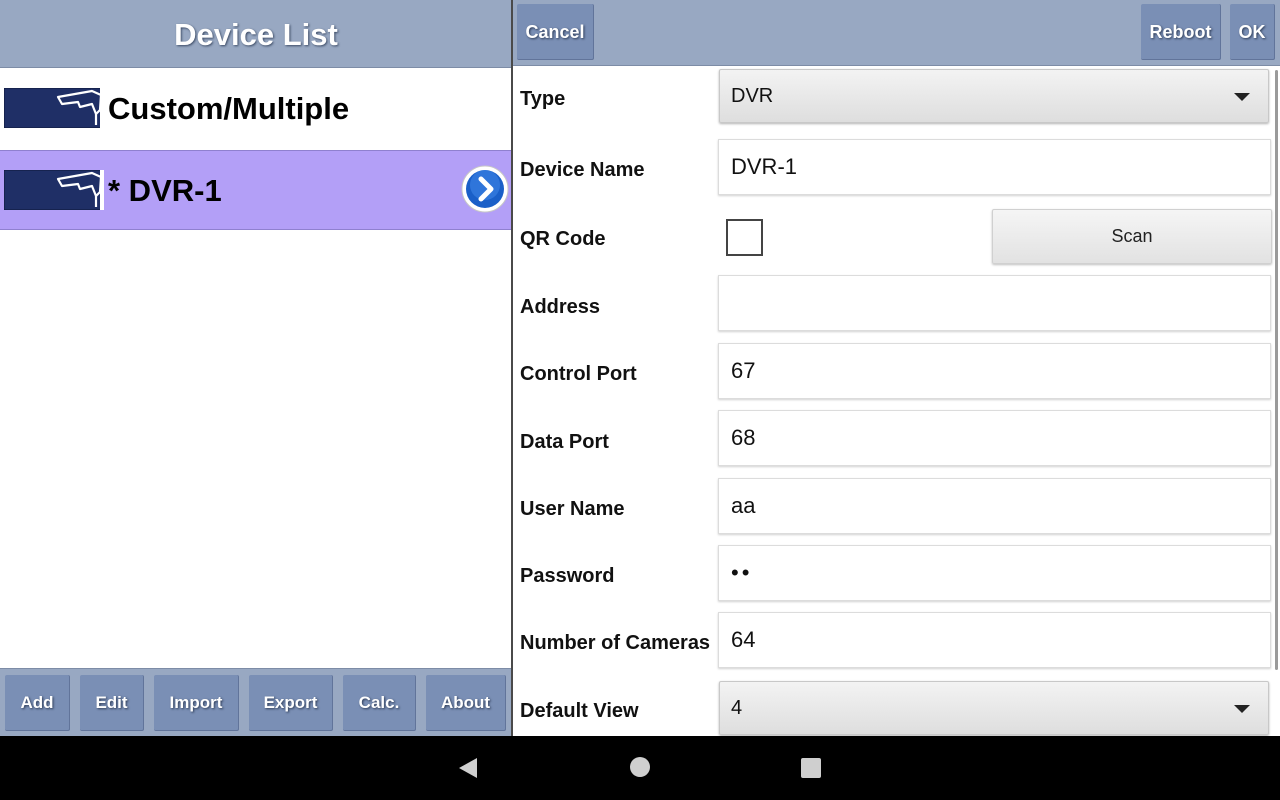 The height and width of the screenshot is (800, 1280). I want to click on password-input: ••, so click(994, 573).